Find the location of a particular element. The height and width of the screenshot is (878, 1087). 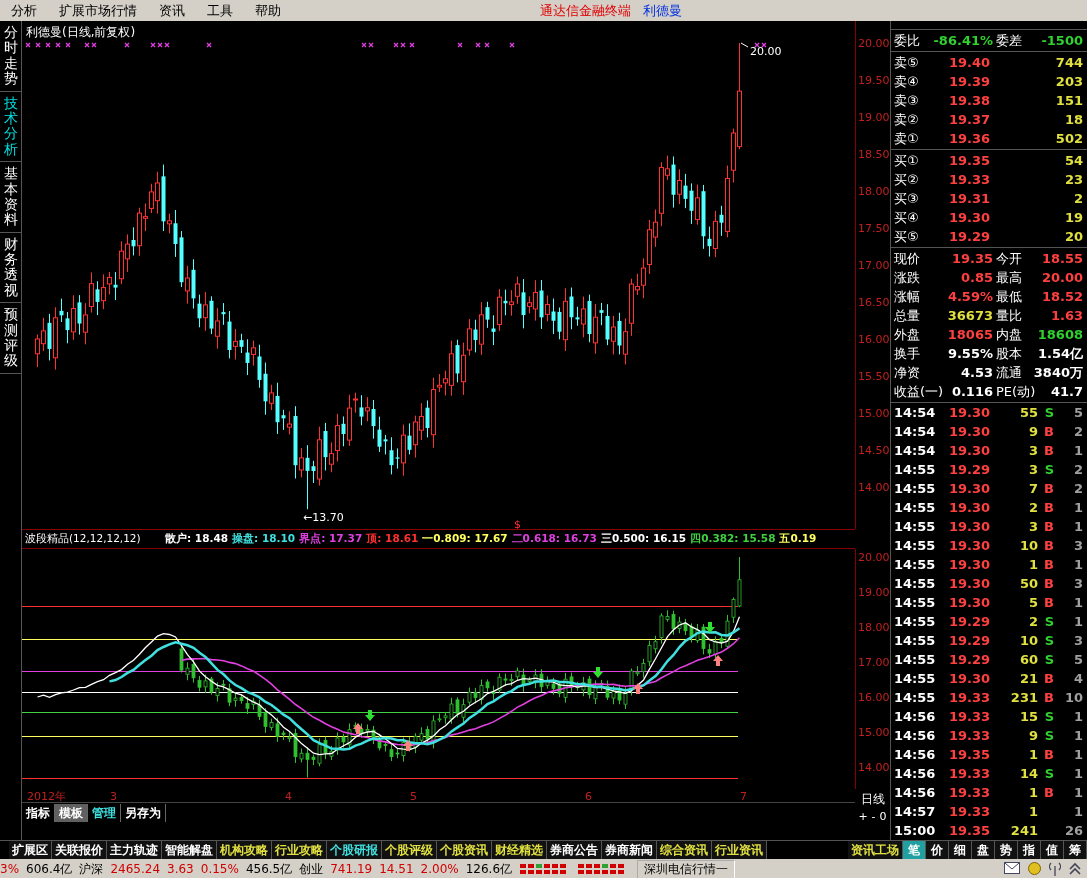

price-axis-label: 16.50 is located at coordinates (874, 302).